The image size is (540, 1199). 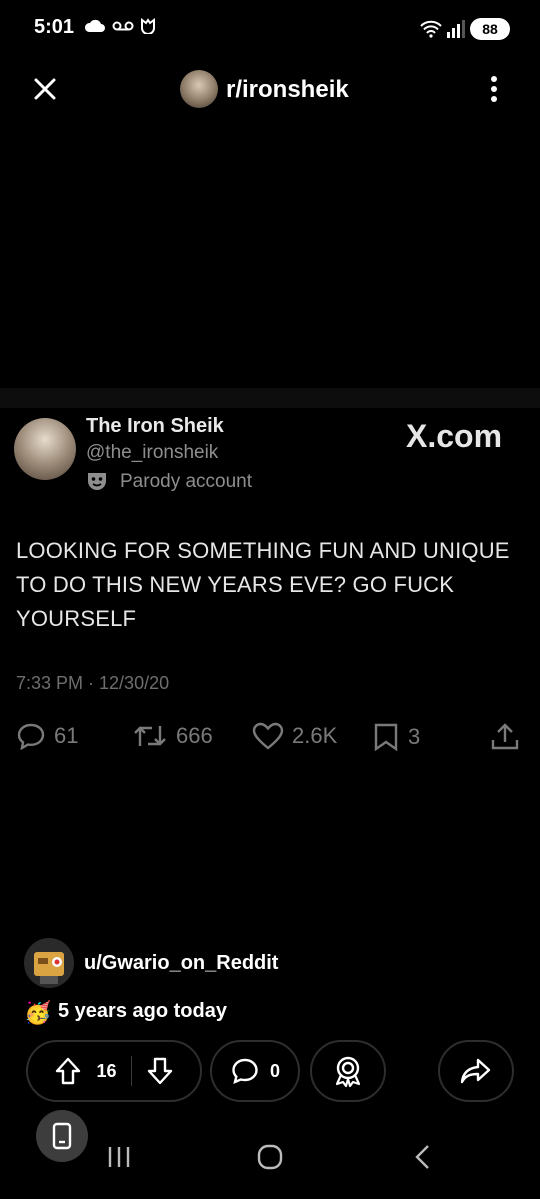 What do you see at coordinates (270, 1157) in the screenshot?
I see `home-icon` at bounding box center [270, 1157].